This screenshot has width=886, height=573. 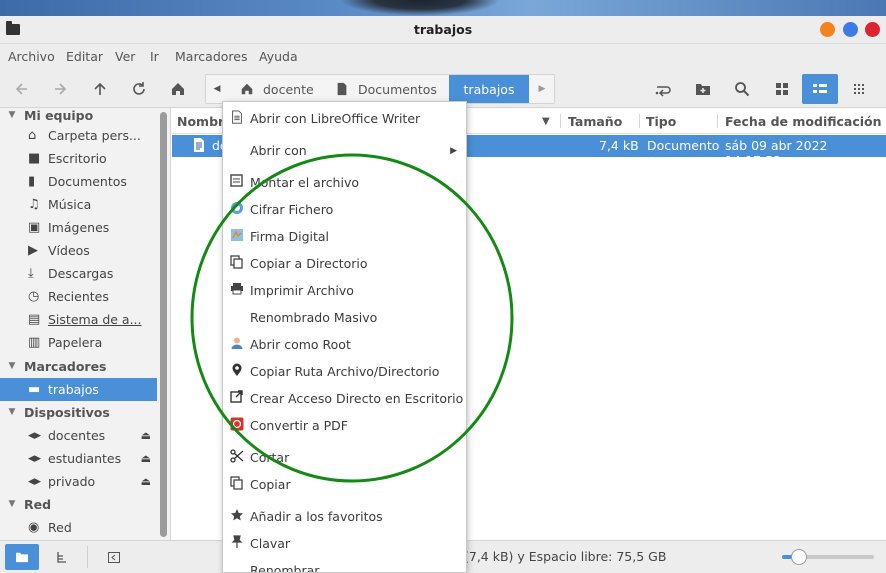 What do you see at coordinates (344, 543) in the screenshot?
I see `menu-item-clavar: Clavar` at bounding box center [344, 543].